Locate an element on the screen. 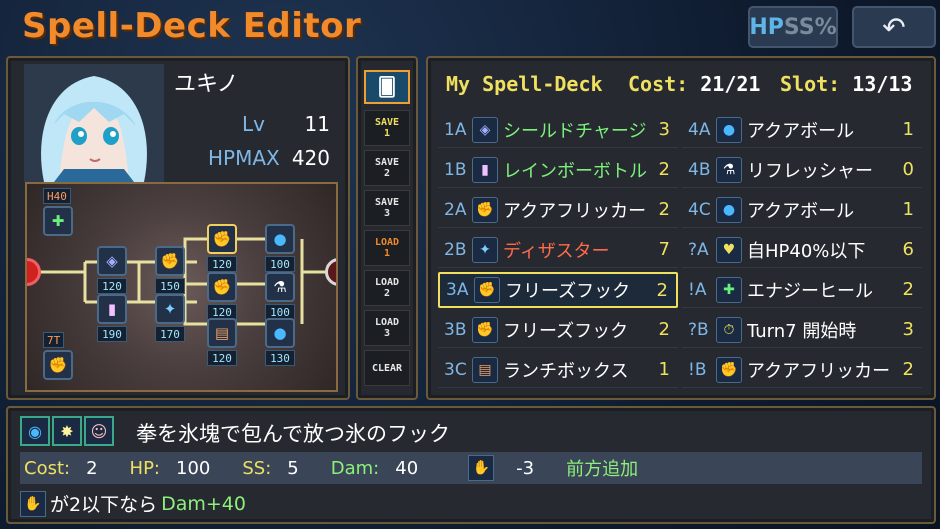  condition-bonus: Dam+40 is located at coordinates (203, 503).